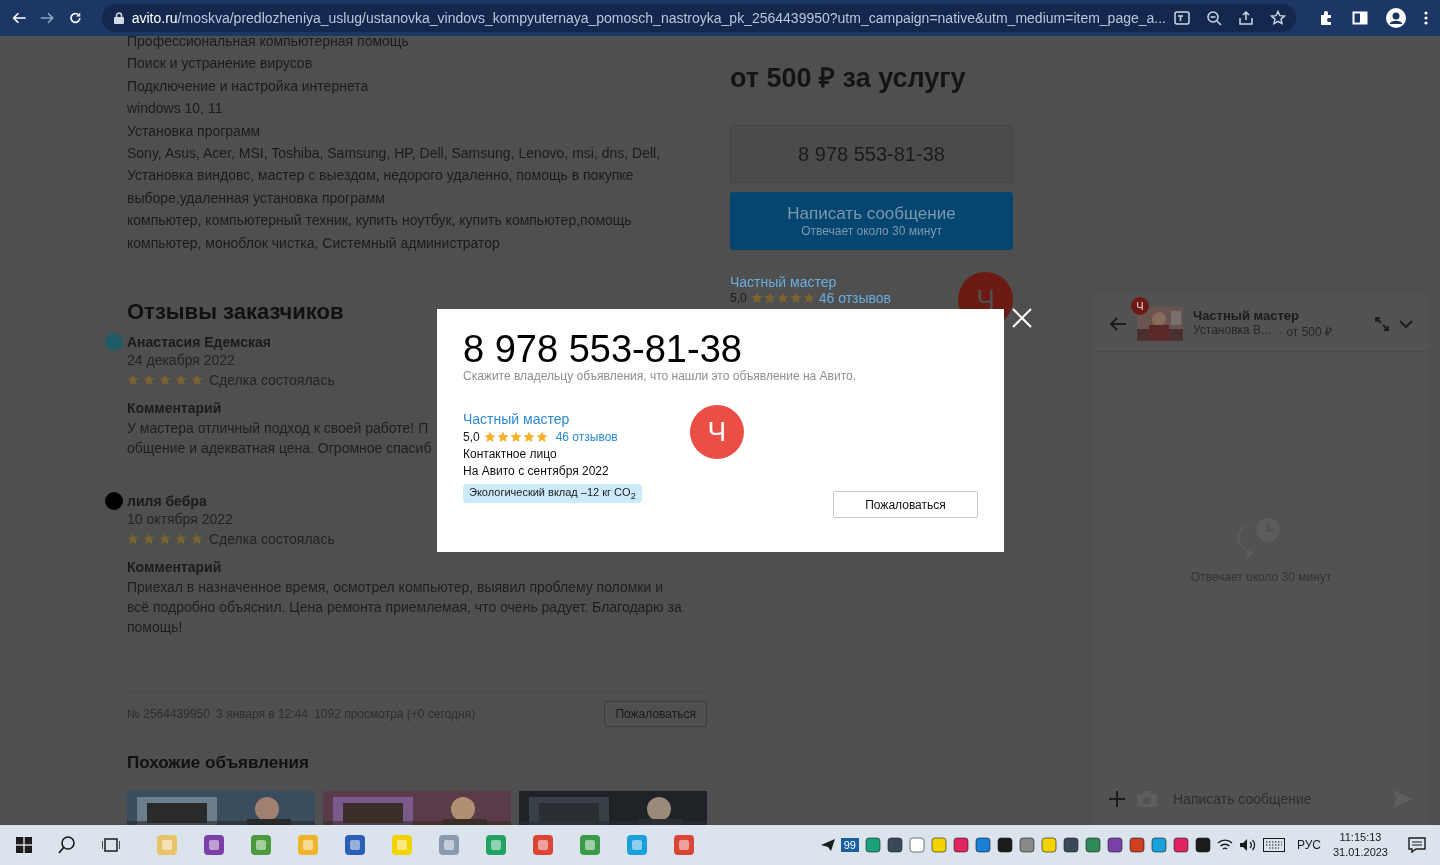 This screenshot has width=1440, height=865. Describe the element at coordinates (1022, 318) in the screenshot. I see `close-icon` at that location.